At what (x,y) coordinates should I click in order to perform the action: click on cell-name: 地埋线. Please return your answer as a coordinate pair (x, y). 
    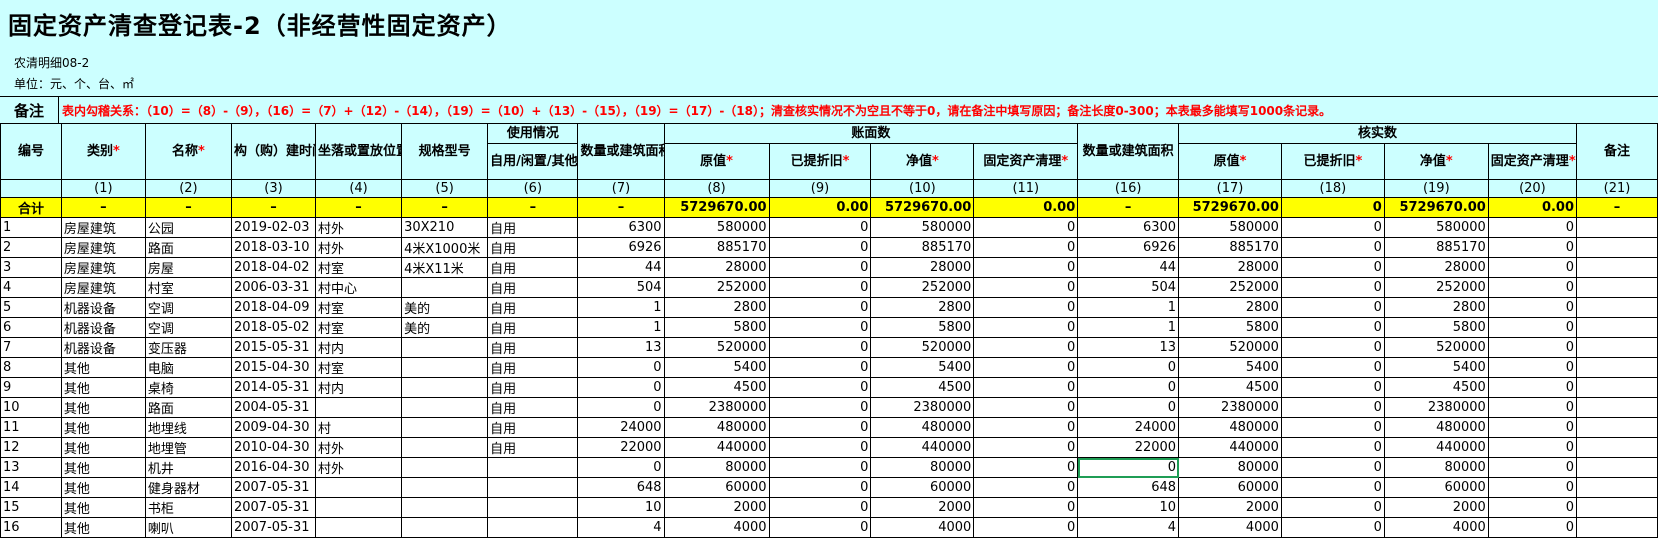
    Looking at the image, I should click on (188, 427).